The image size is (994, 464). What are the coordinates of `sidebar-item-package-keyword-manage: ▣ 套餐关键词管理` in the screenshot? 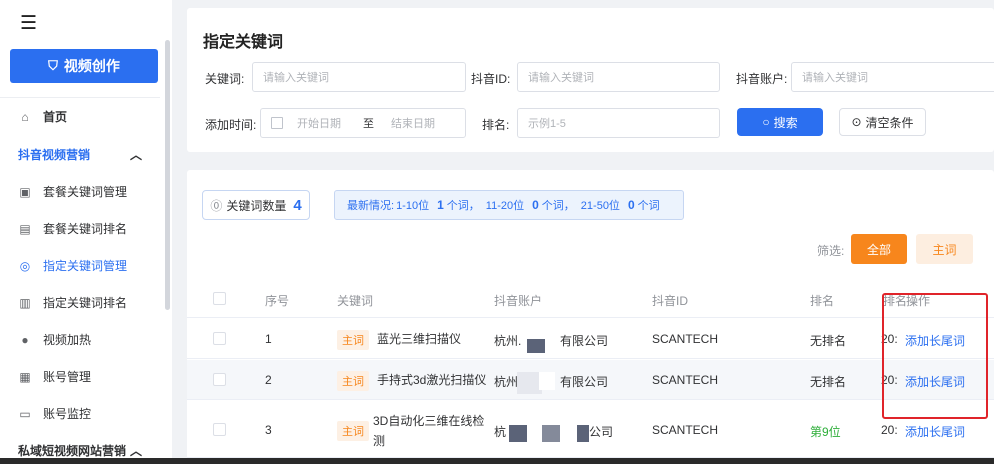 It's located at (80, 191).